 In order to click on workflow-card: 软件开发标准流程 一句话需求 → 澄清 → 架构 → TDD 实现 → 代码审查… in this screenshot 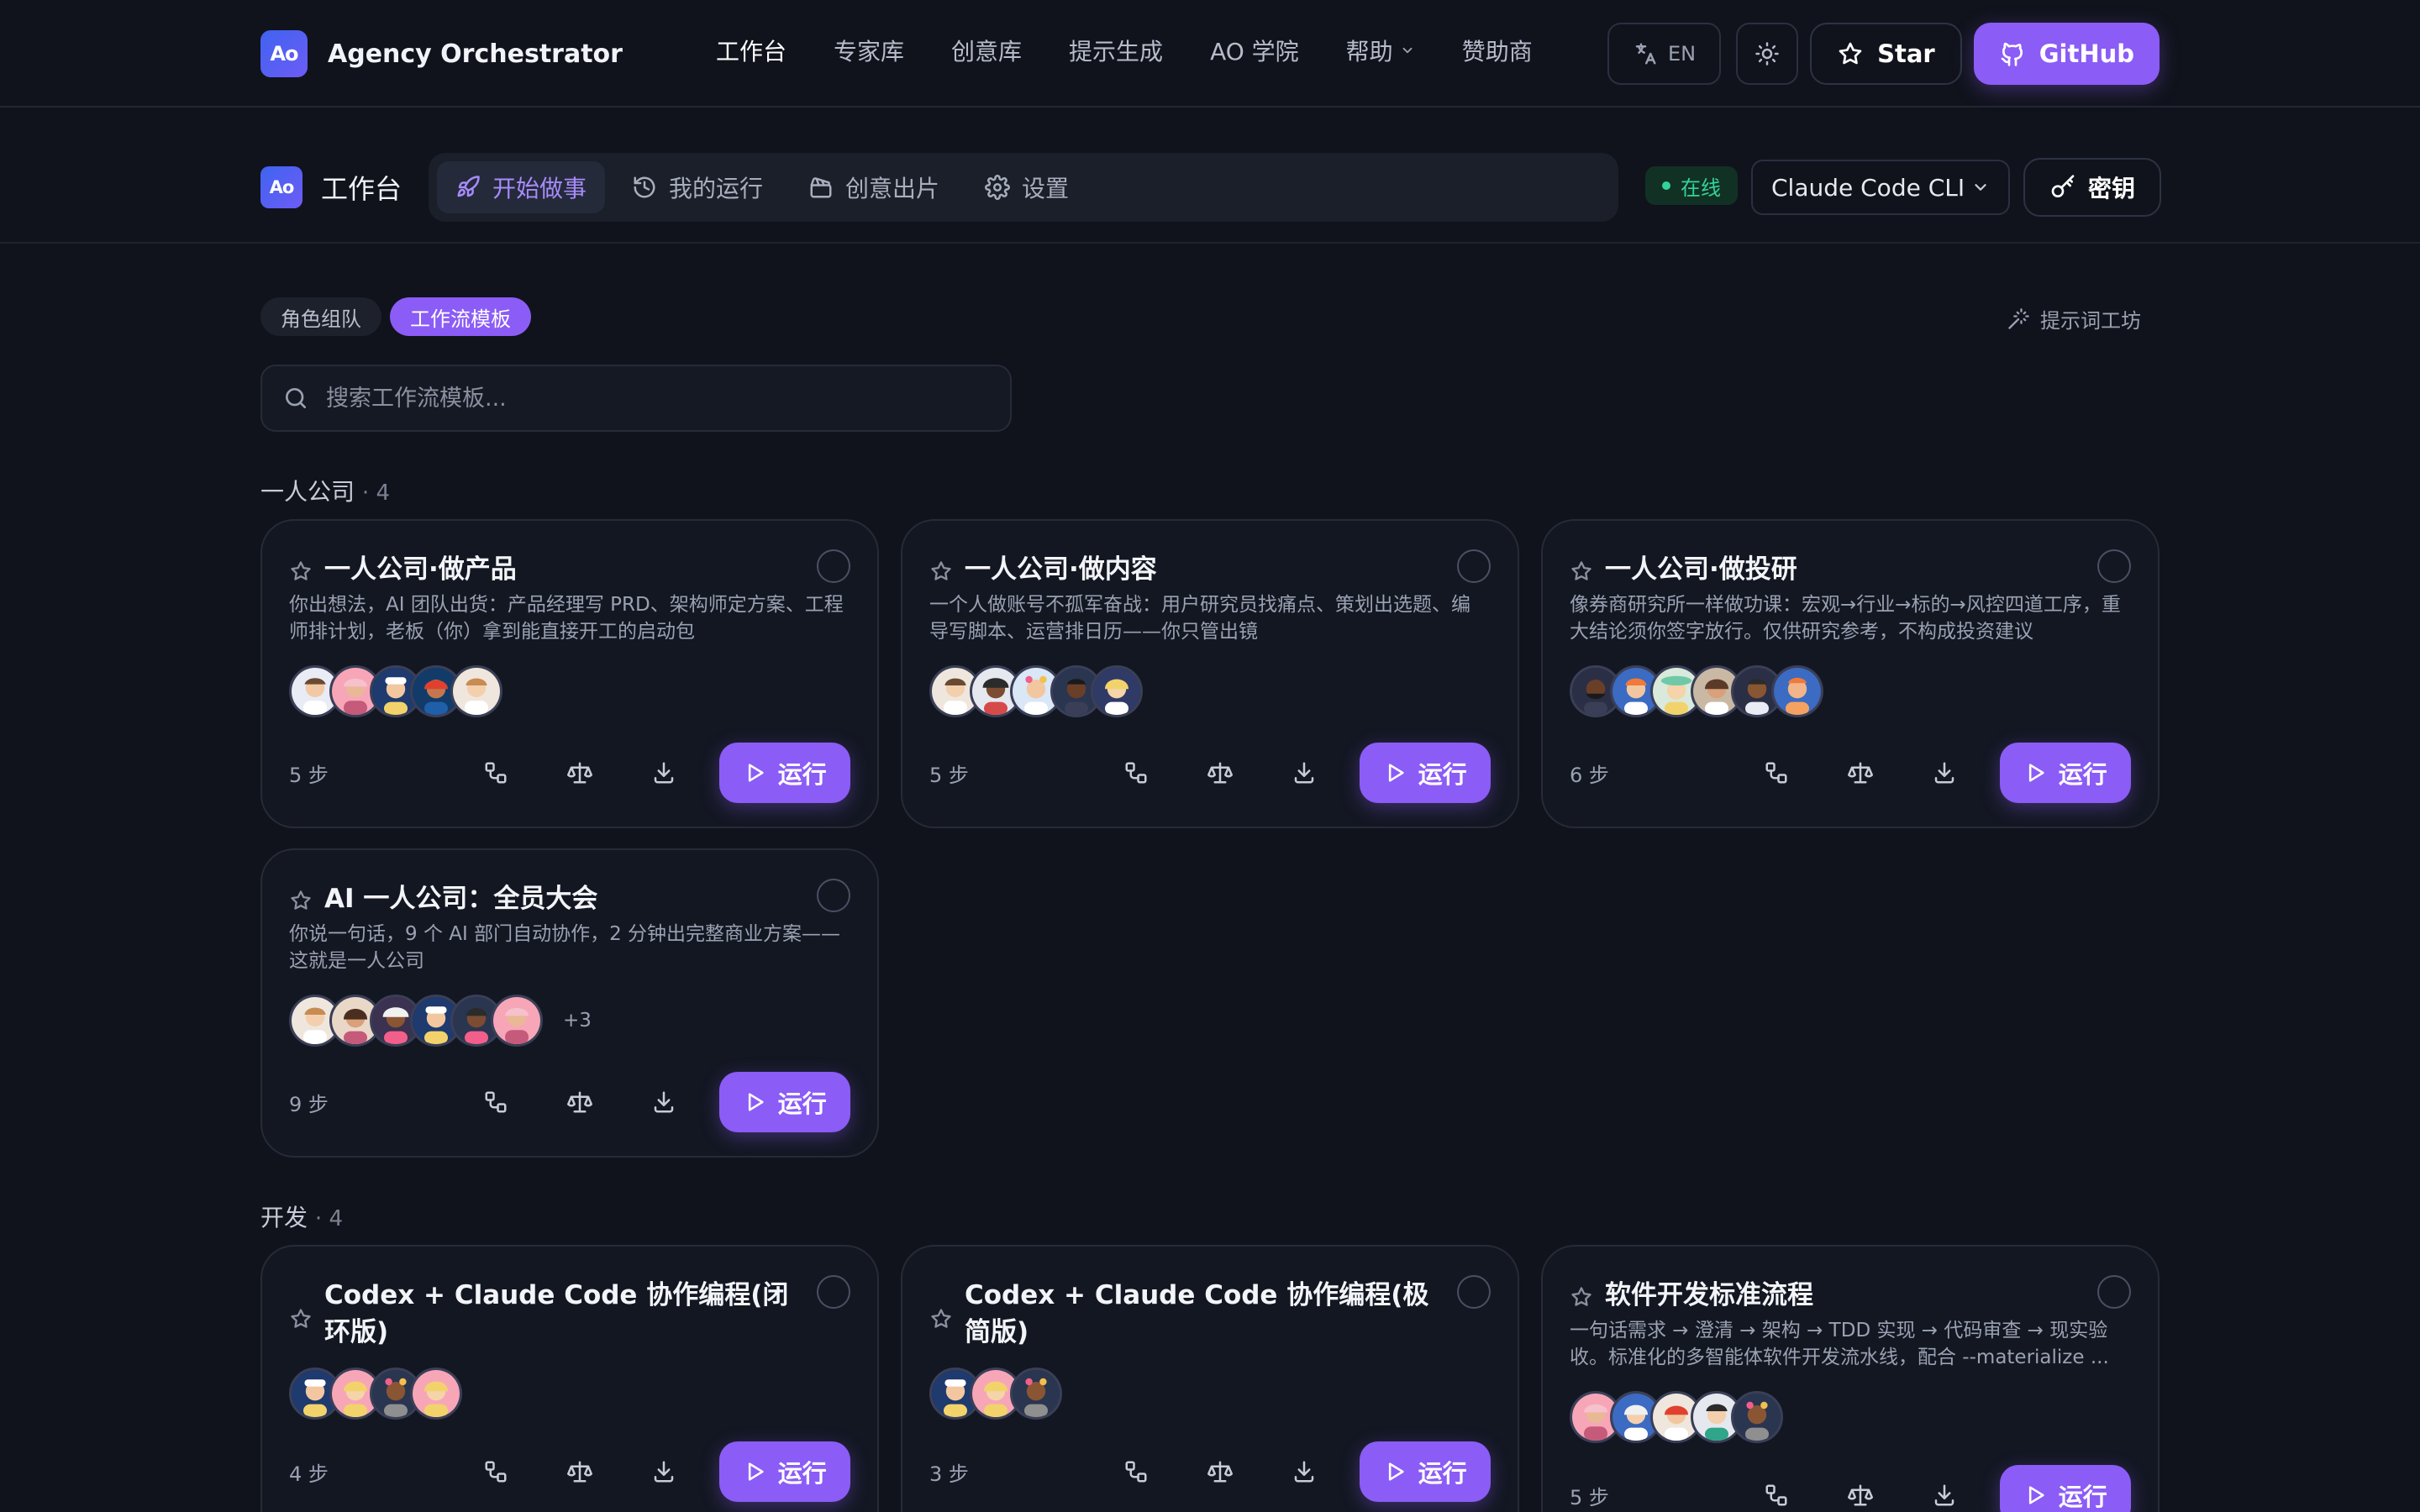, I will do `click(1851, 1378)`.